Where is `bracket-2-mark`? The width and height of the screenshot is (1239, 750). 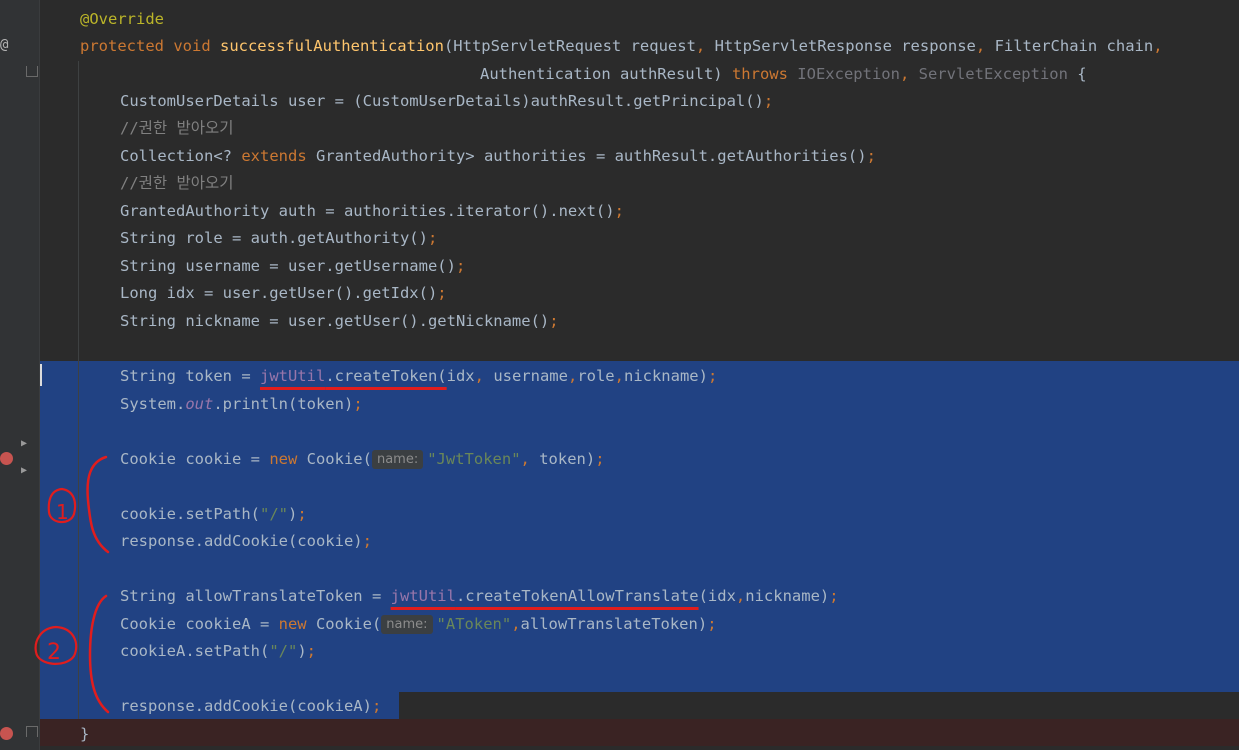
bracket-2-mark is located at coordinates (99, 654).